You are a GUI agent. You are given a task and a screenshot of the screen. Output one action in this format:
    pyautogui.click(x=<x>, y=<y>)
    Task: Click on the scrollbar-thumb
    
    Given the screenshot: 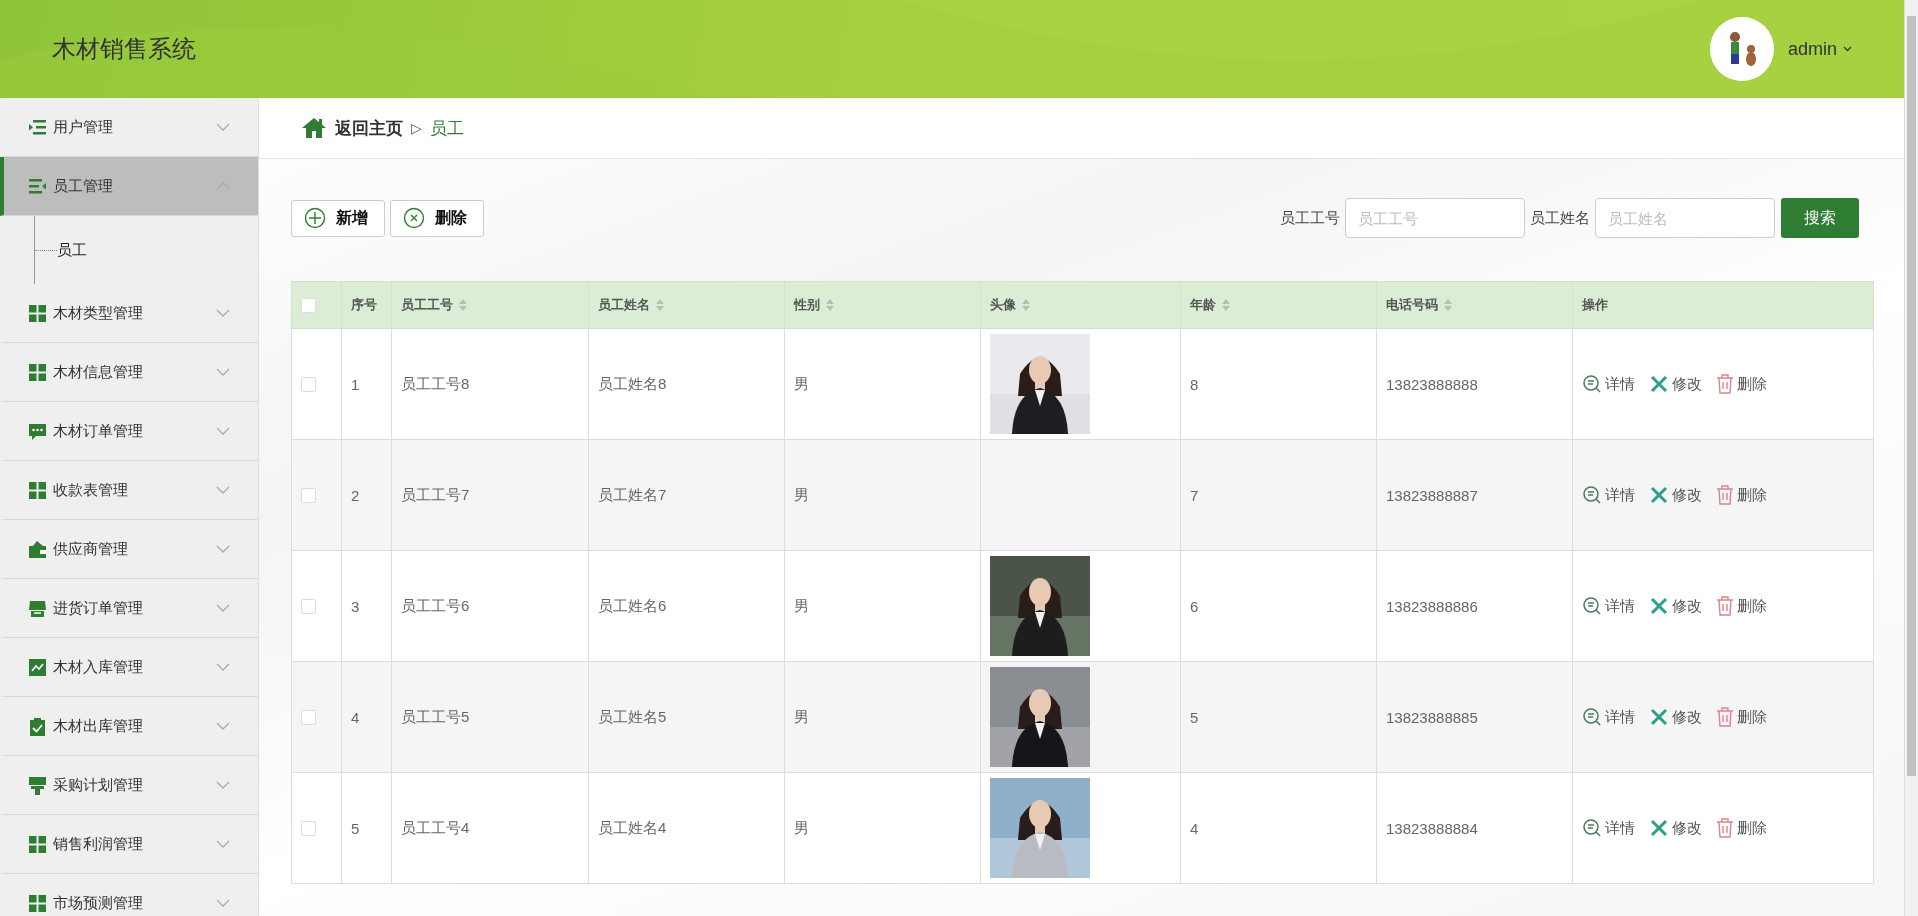 What is the action you would take?
    pyautogui.click(x=1911, y=396)
    